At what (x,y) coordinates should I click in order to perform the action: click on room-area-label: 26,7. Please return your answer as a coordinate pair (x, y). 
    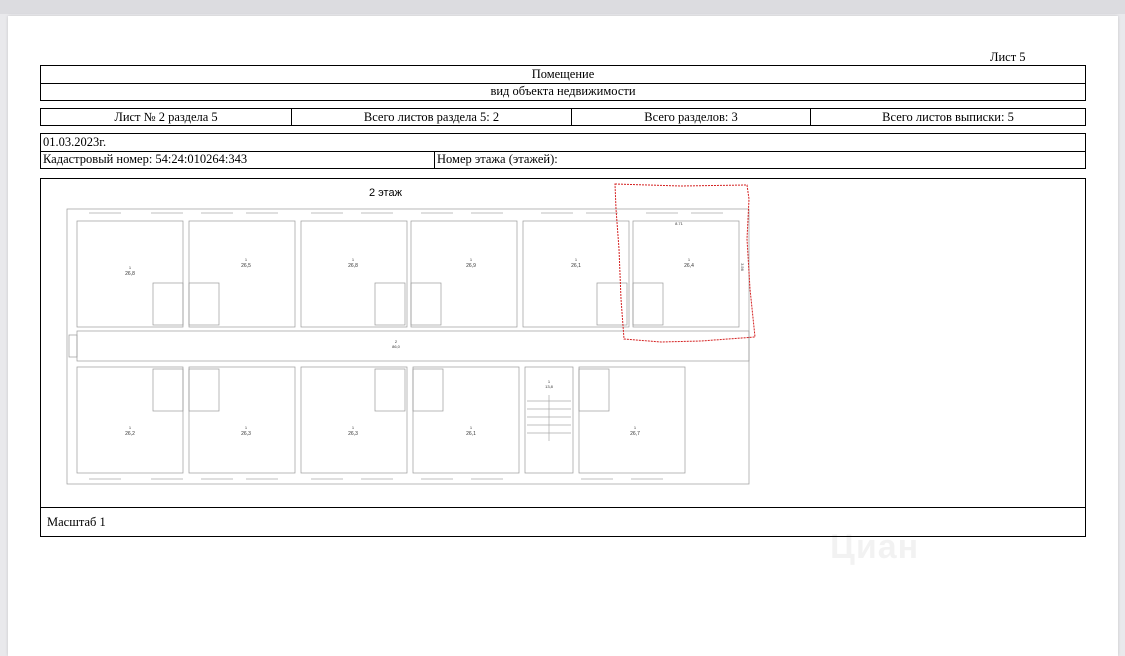
    Looking at the image, I should click on (635, 434).